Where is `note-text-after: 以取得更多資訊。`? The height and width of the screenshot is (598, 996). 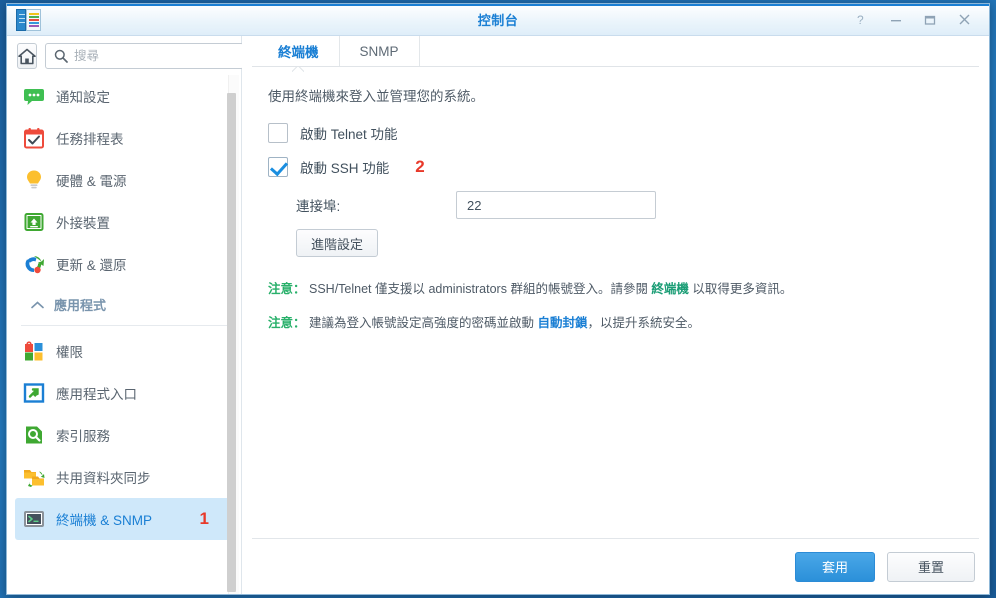 note-text-after: 以取得更多資訊。 is located at coordinates (740, 289).